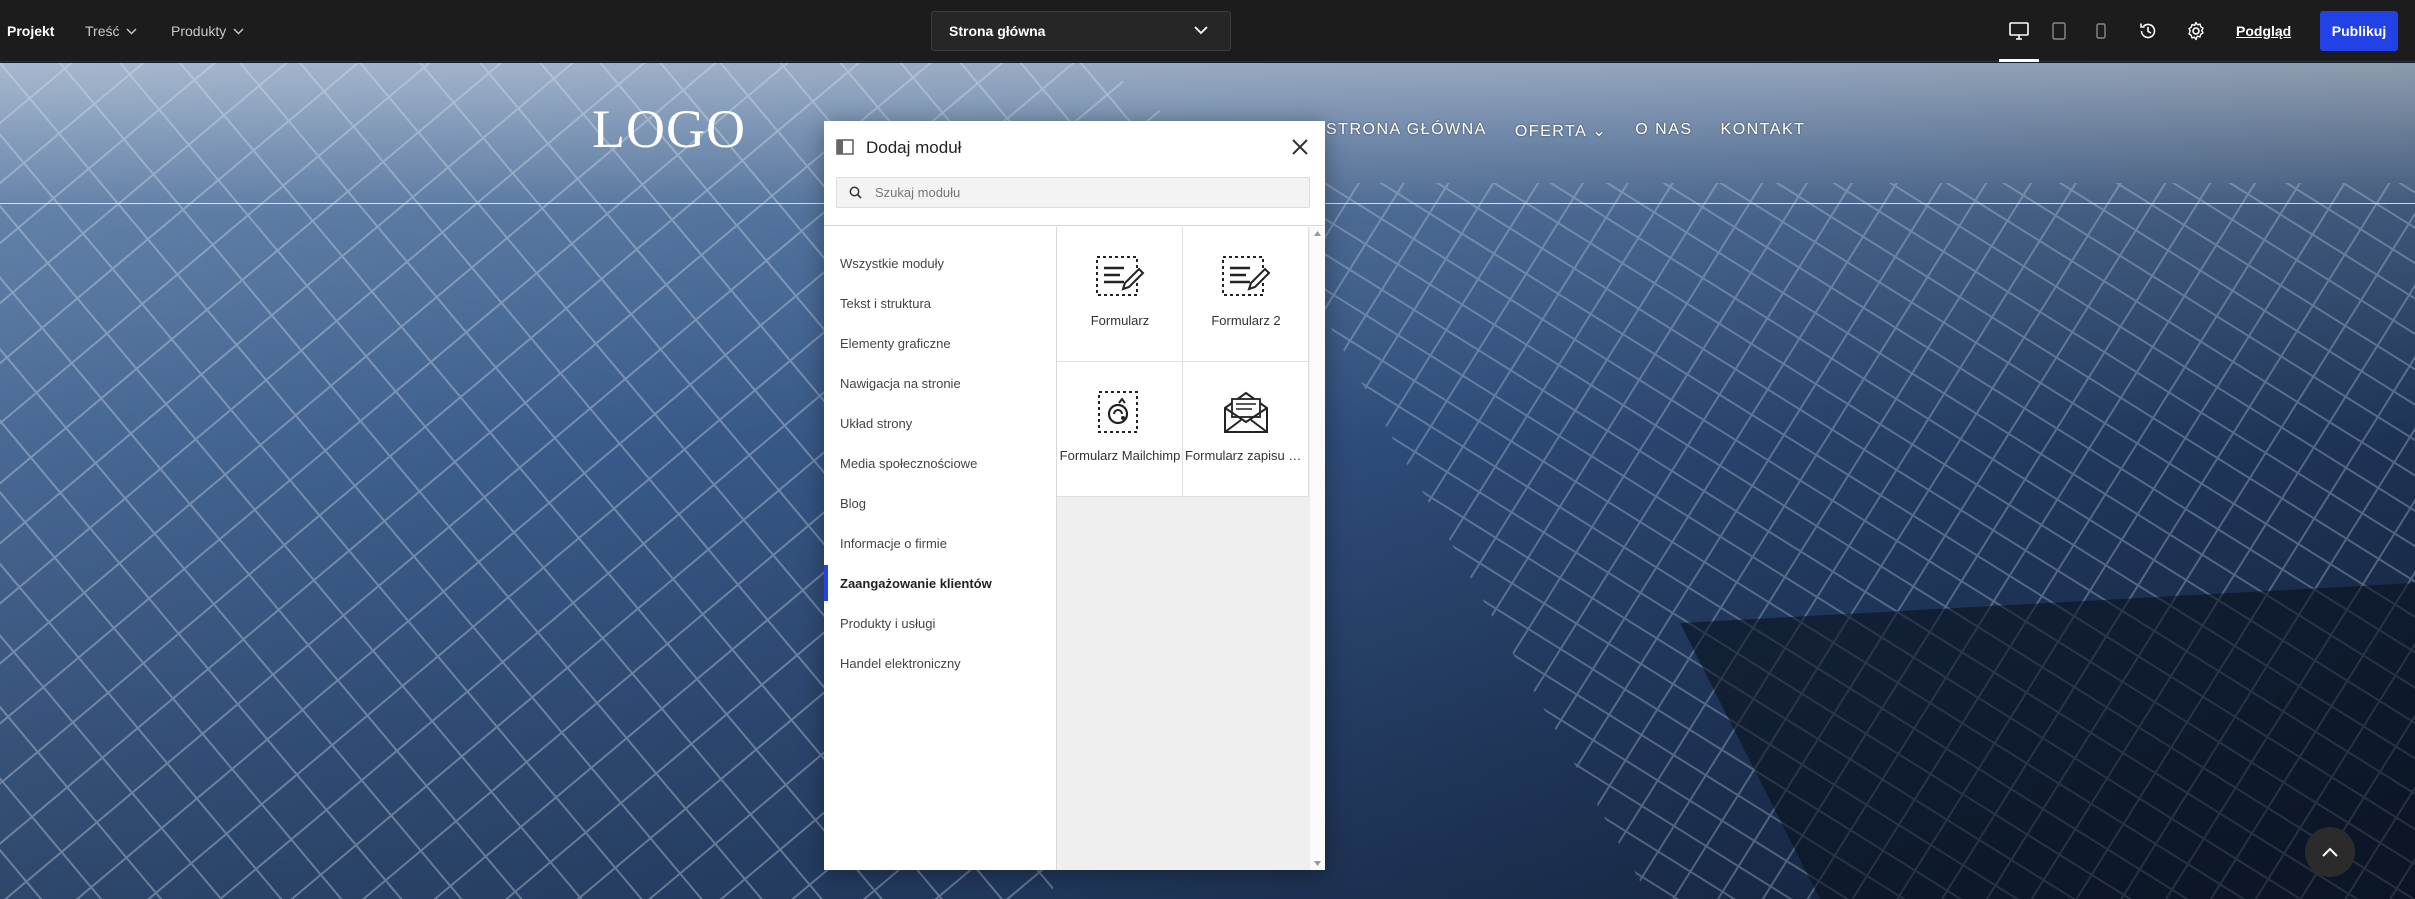 Image resolution: width=2415 pixels, height=899 pixels. Describe the element at coordinates (1074, 173) in the screenshot. I see `dialog-header: Dodaj moduł` at that location.